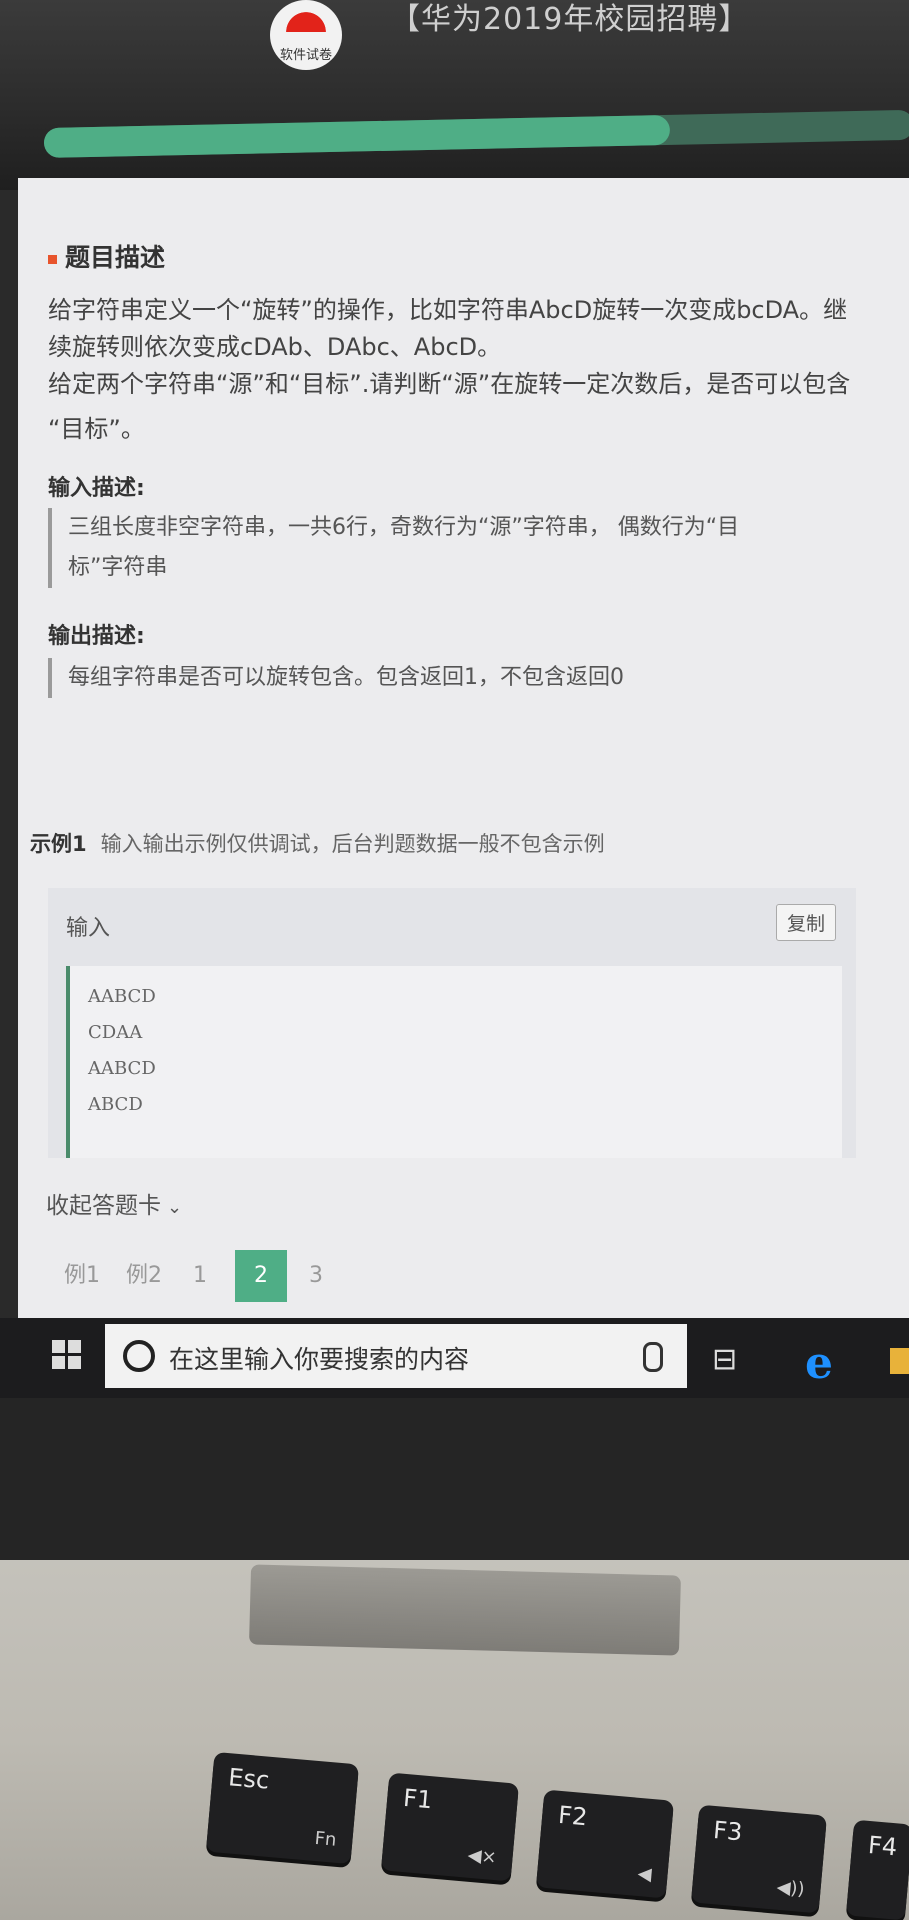  I want to click on huawei-logo-icon, so click(306, 19).